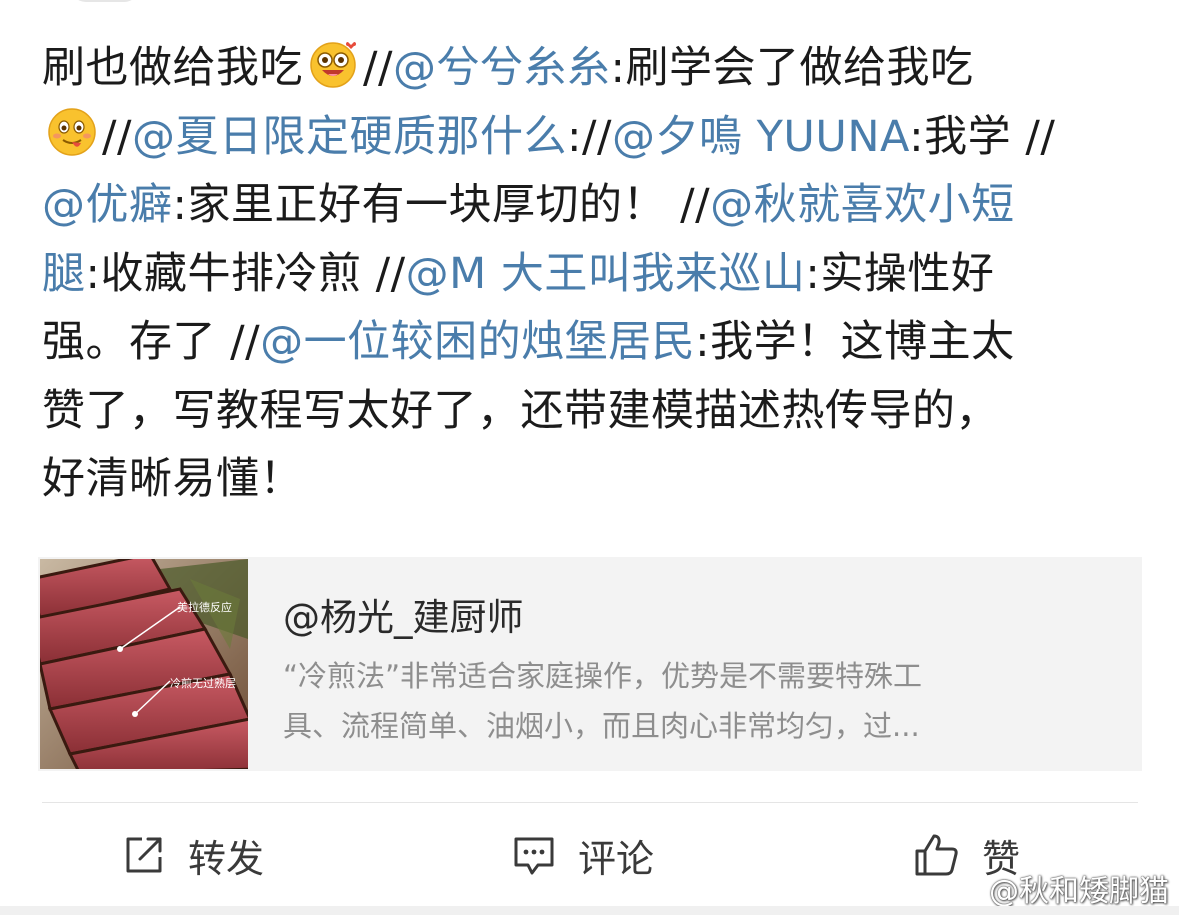 This screenshot has width=1179, height=915. I want to click on card-title: @杨光_建厨师, so click(403, 614).